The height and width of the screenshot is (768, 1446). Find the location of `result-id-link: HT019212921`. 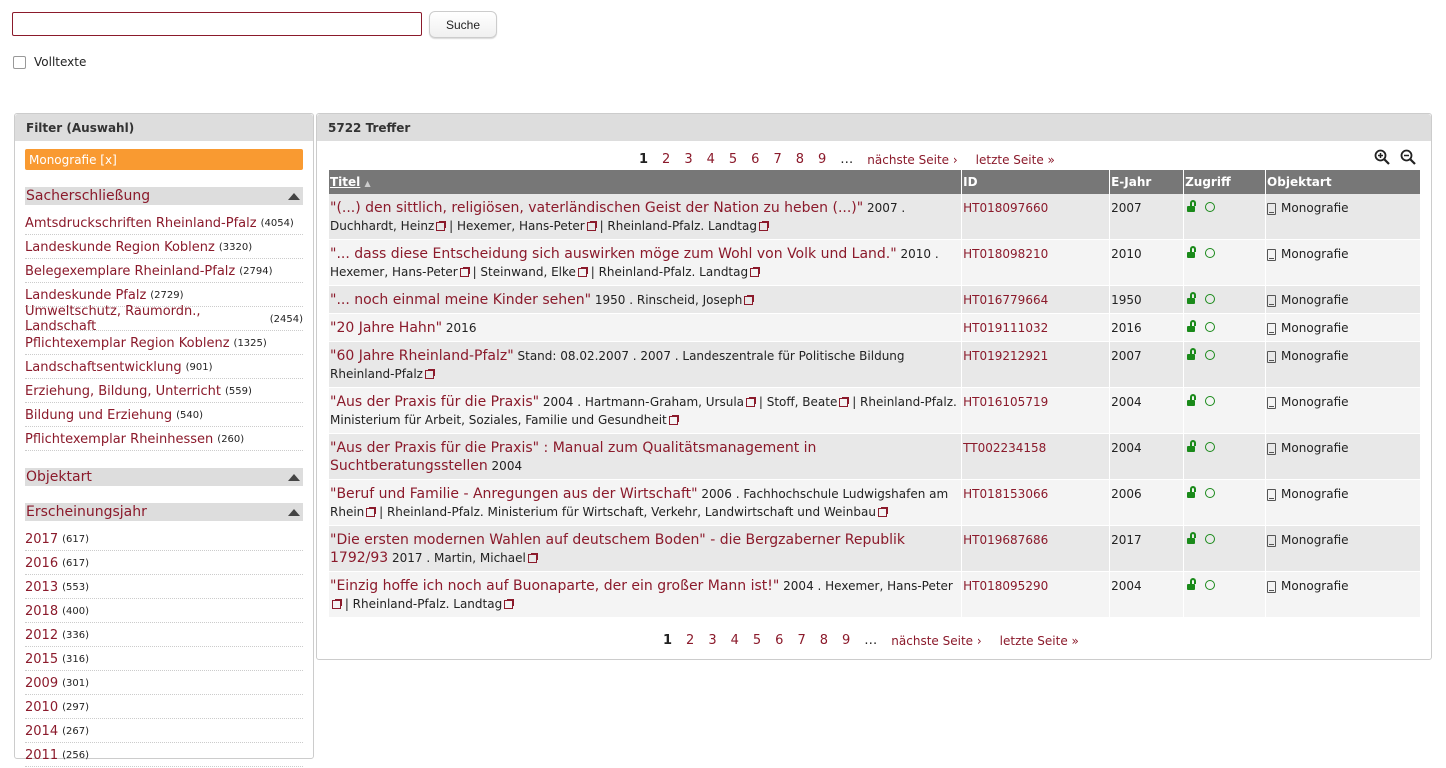

result-id-link: HT019212921 is located at coordinates (1005, 356).